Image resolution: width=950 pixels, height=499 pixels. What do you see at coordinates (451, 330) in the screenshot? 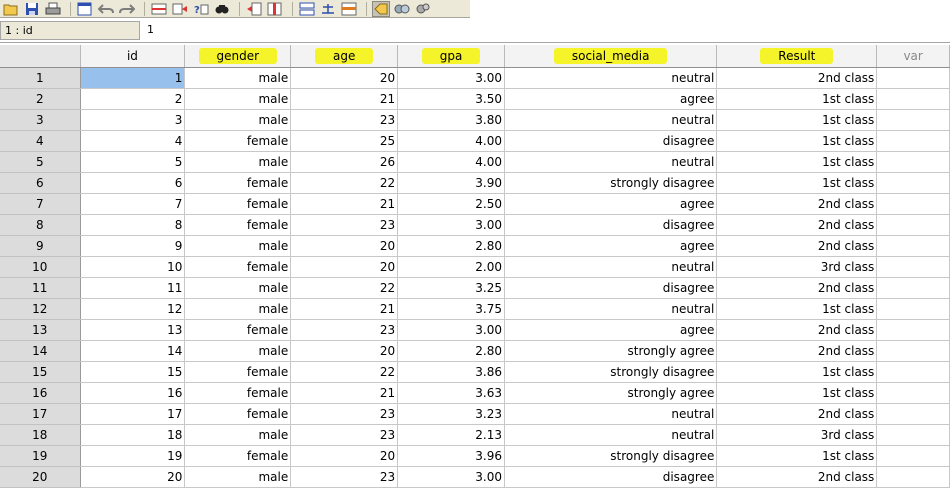
I see `cell-gpa: 3.00` at bounding box center [451, 330].